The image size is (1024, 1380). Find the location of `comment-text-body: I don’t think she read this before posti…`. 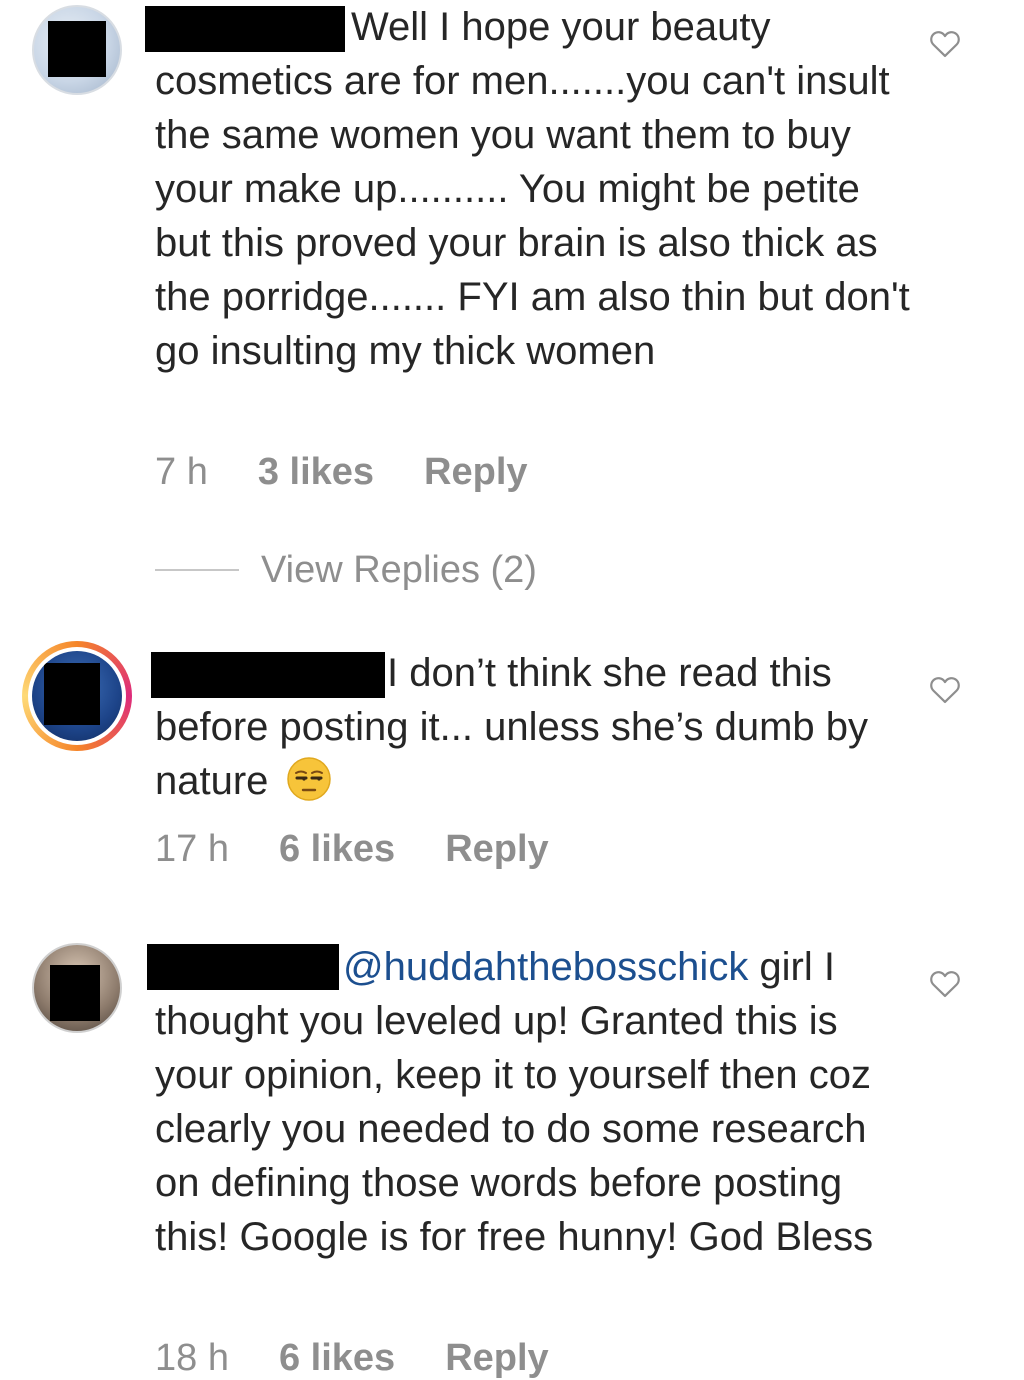

comment-text-body: I don’t think she read this before posti… is located at coordinates (512, 727).